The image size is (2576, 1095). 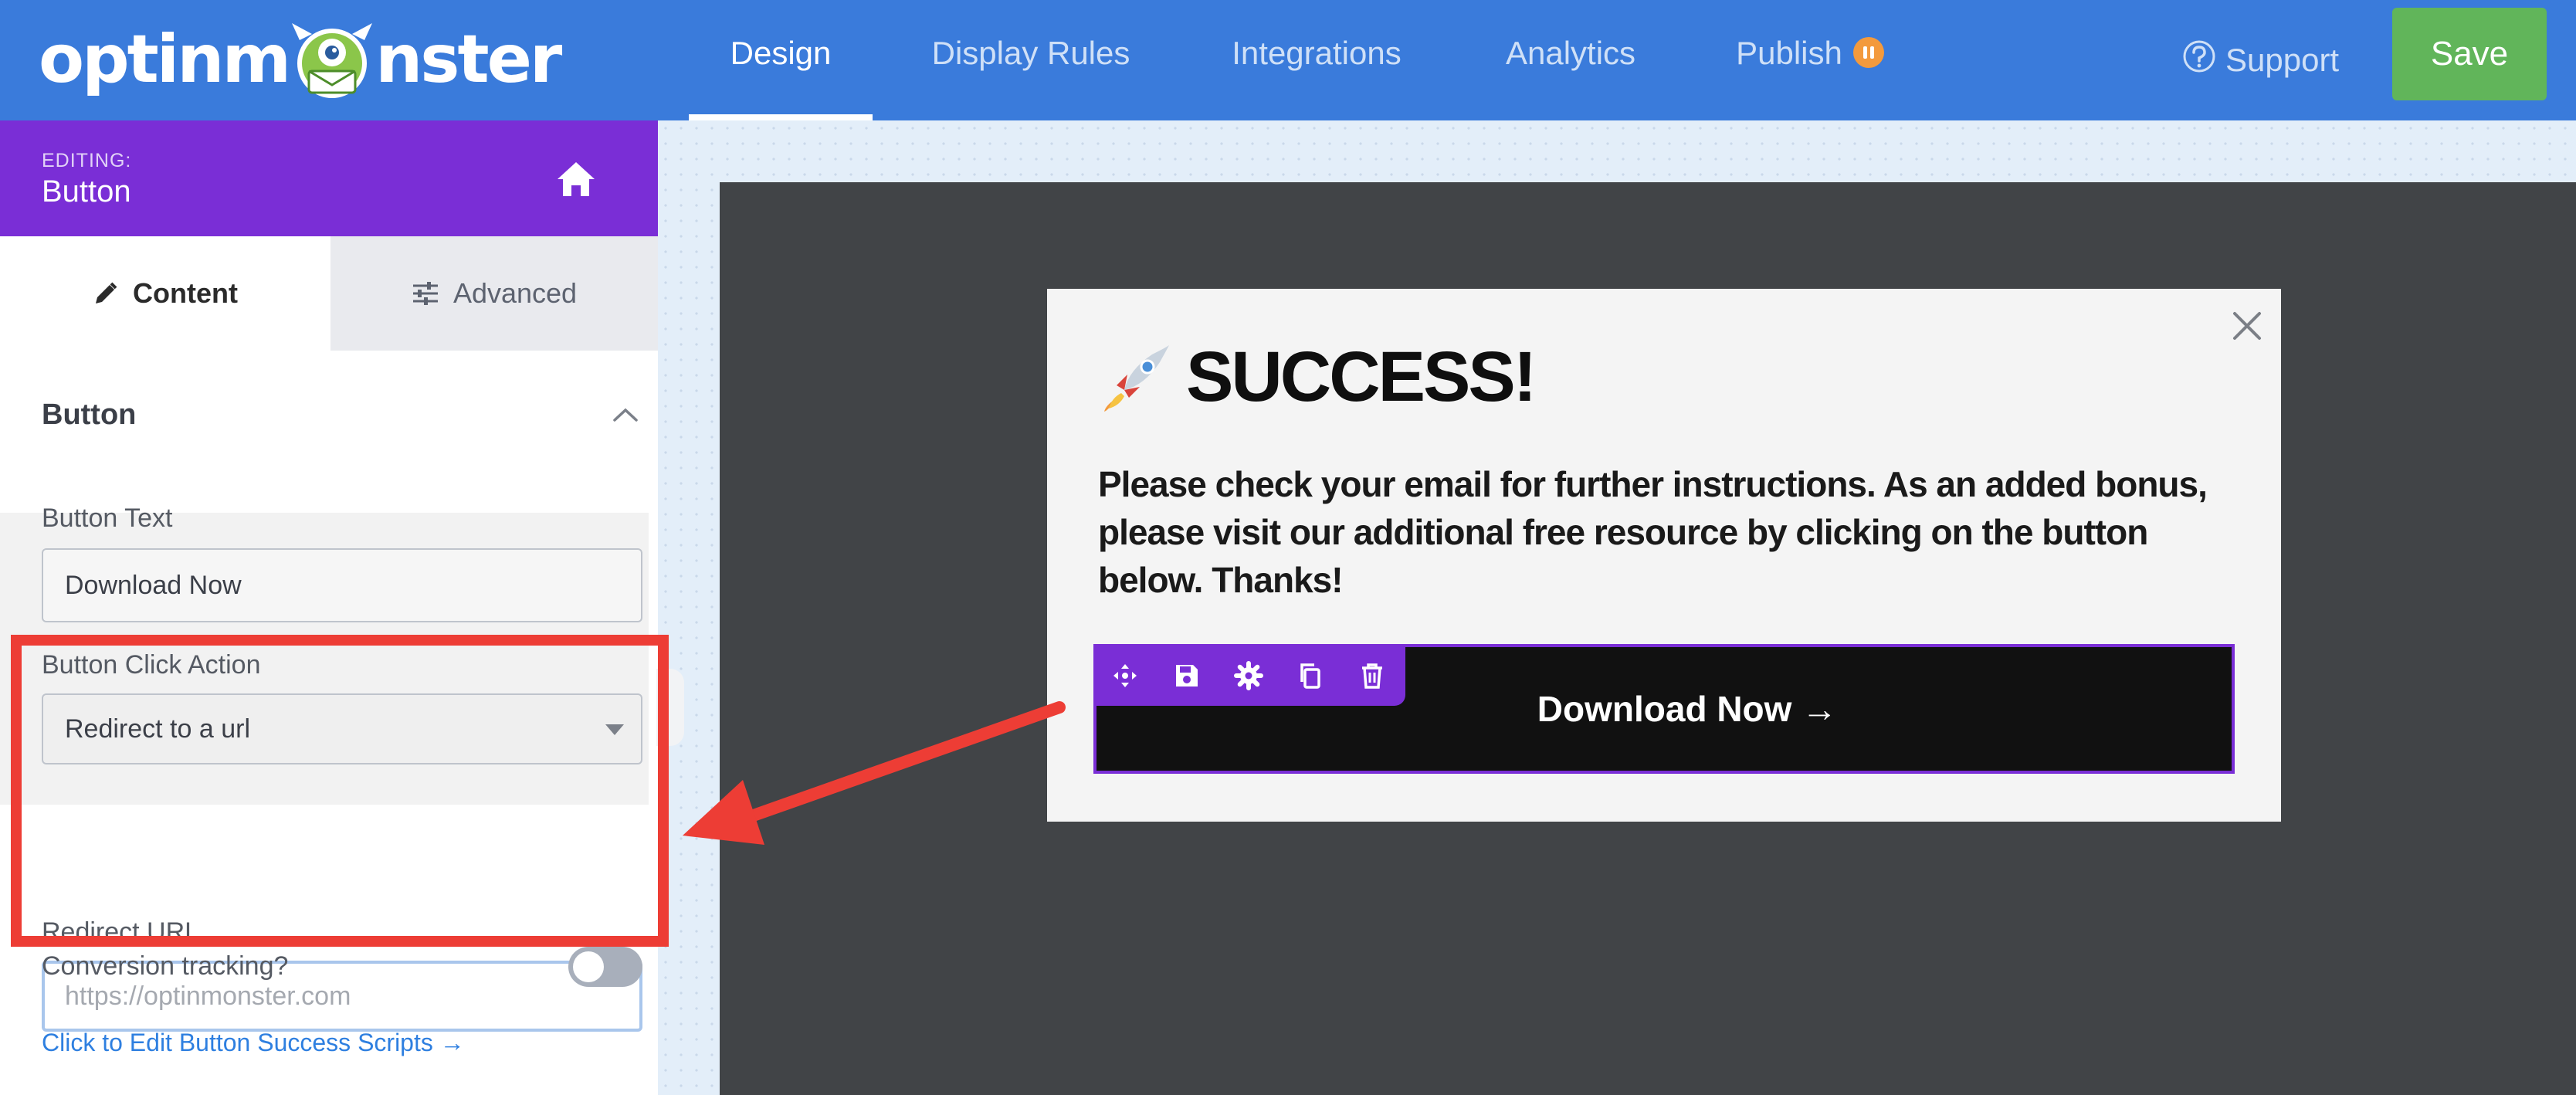 What do you see at coordinates (1687, 709) in the screenshot?
I see `cta-label: Download Now →` at bounding box center [1687, 709].